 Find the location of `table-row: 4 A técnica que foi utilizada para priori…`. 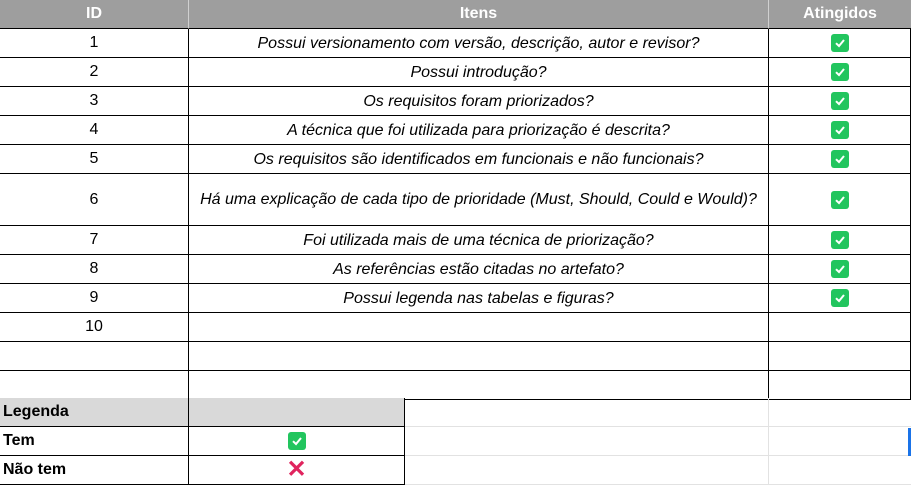

table-row: 4 A técnica que foi utilizada para priori… is located at coordinates (455, 130).